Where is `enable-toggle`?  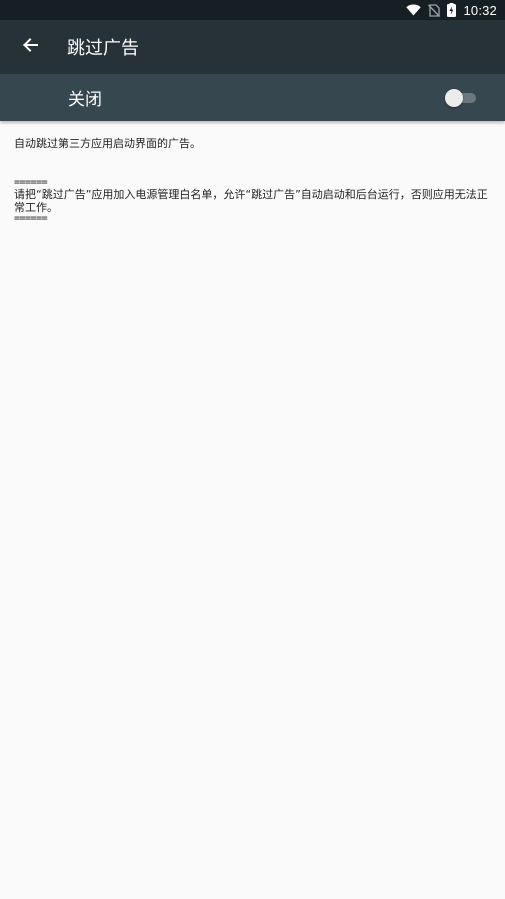 enable-toggle is located at coordinates (460, 98).